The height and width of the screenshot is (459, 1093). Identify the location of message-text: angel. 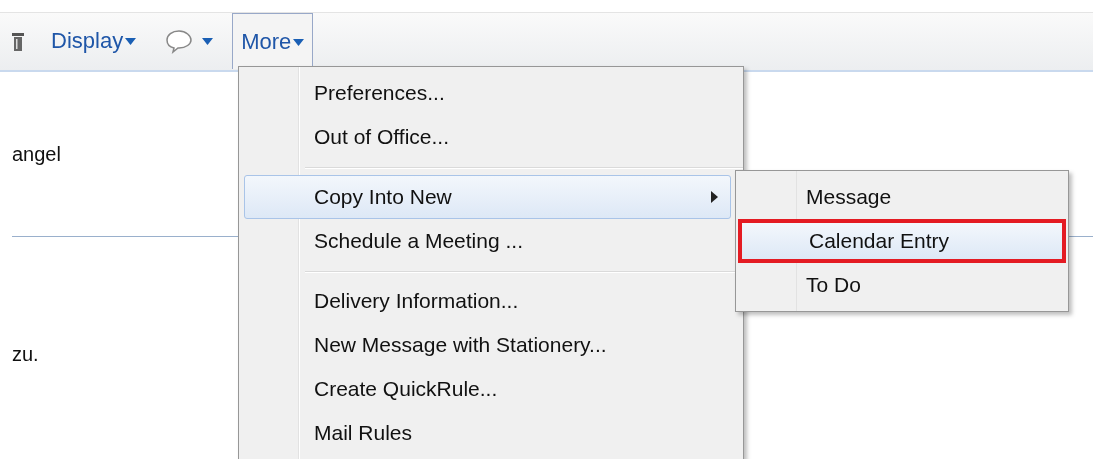
(36, 154).